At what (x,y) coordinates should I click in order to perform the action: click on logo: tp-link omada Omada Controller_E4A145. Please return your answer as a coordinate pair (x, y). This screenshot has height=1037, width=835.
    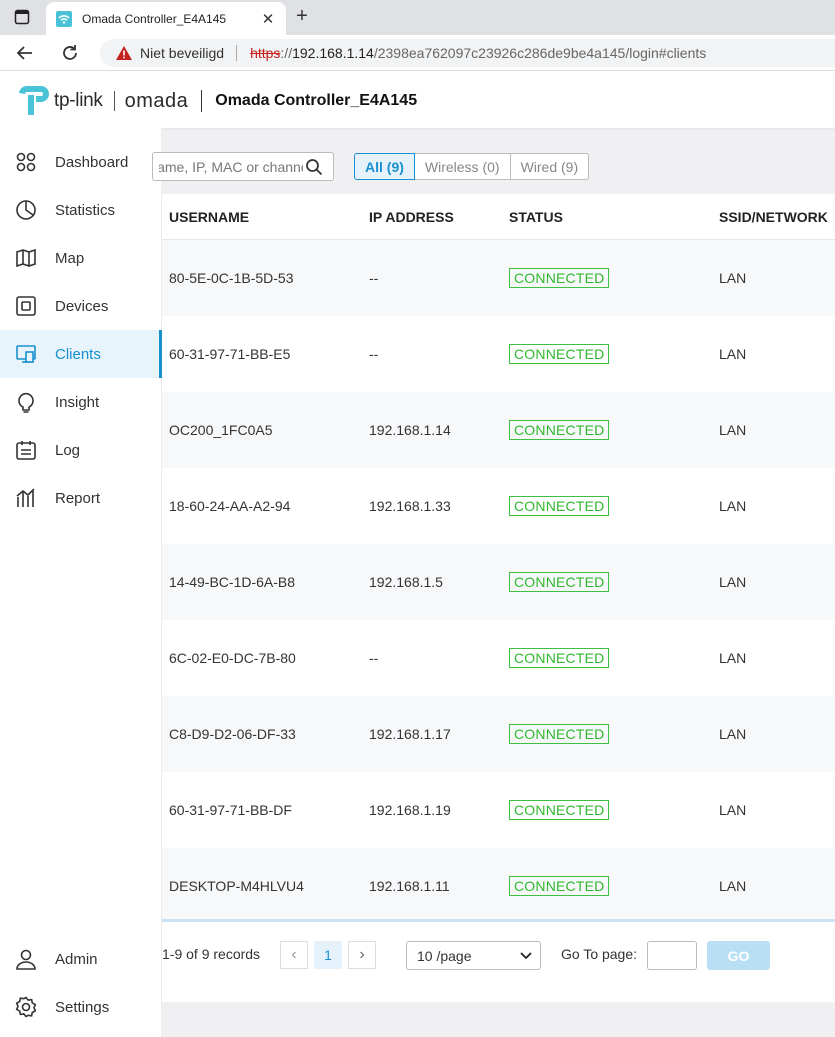
    Looking at the image, I should click on (217, 101).